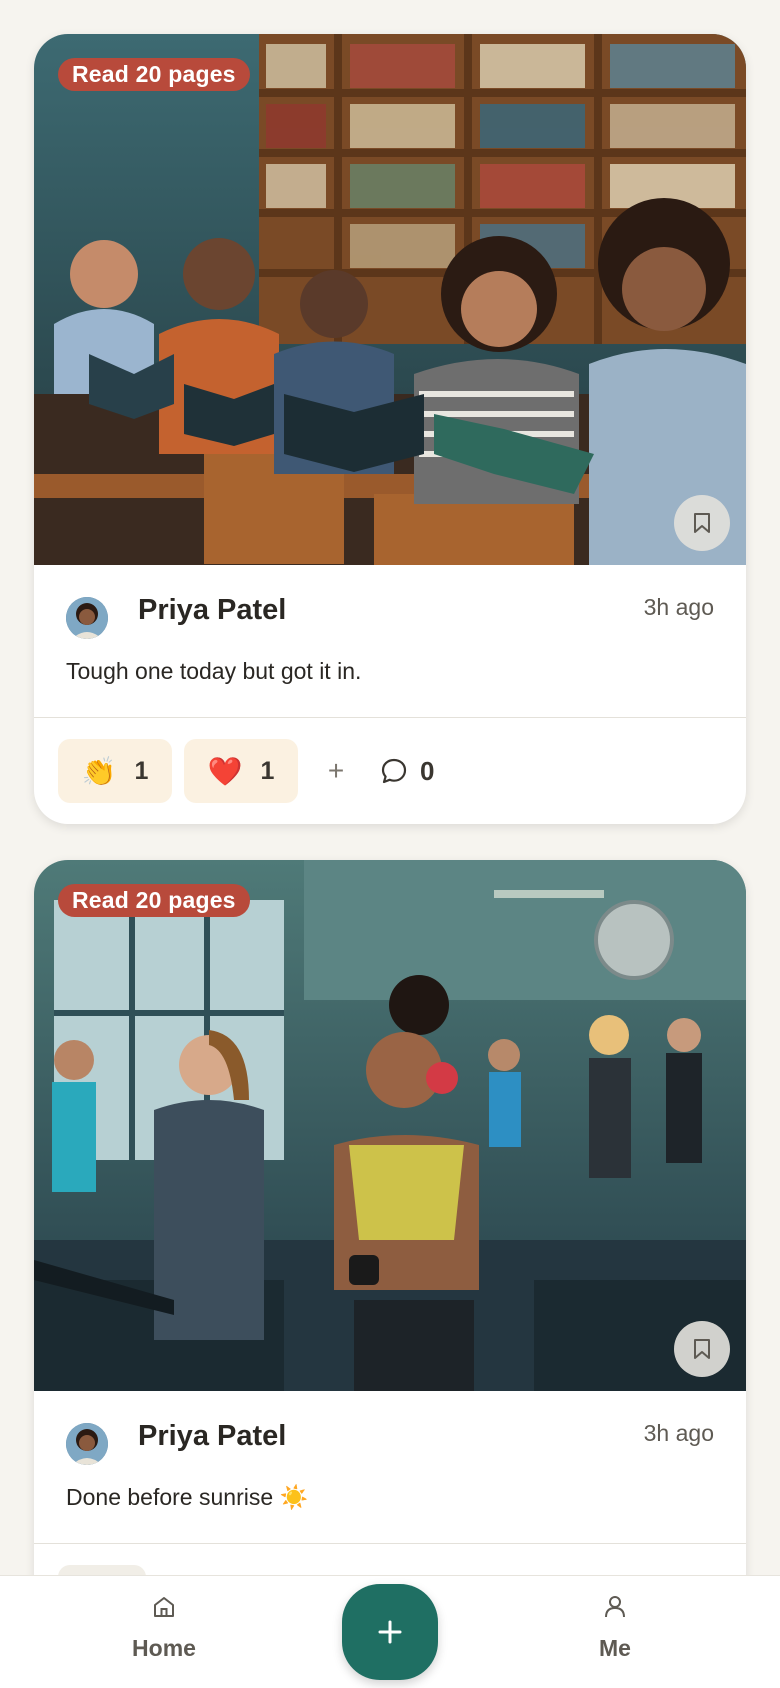 This screenshot has width=780, height=1688. I want to click on home-icon, so click(164, 1607).